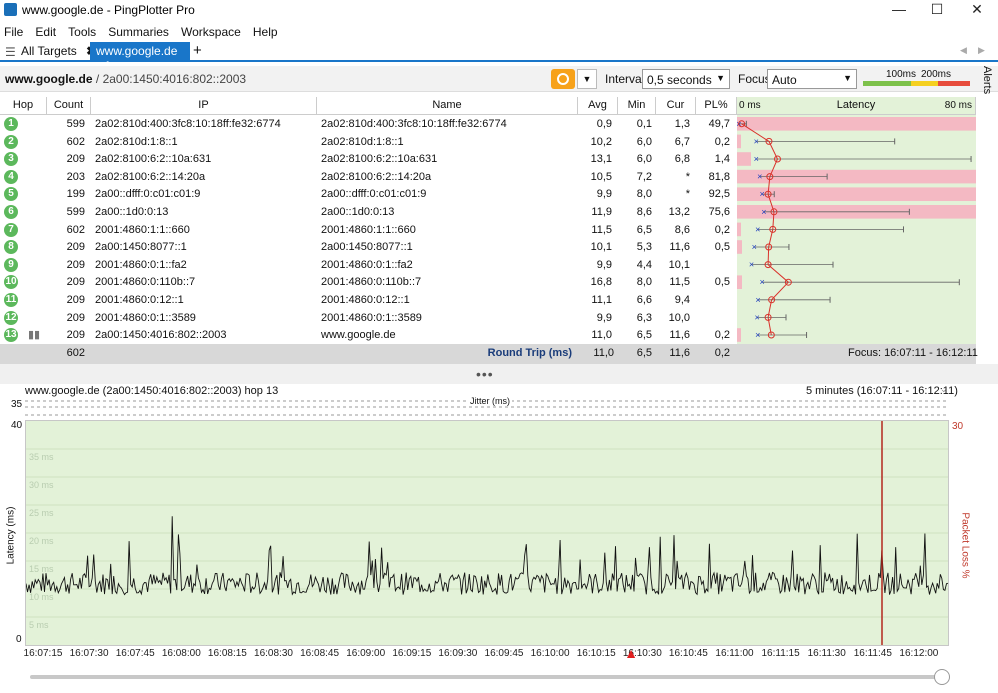 The image size is (998, 693). I want to click on col-hop: Hop, so click(23, 106).